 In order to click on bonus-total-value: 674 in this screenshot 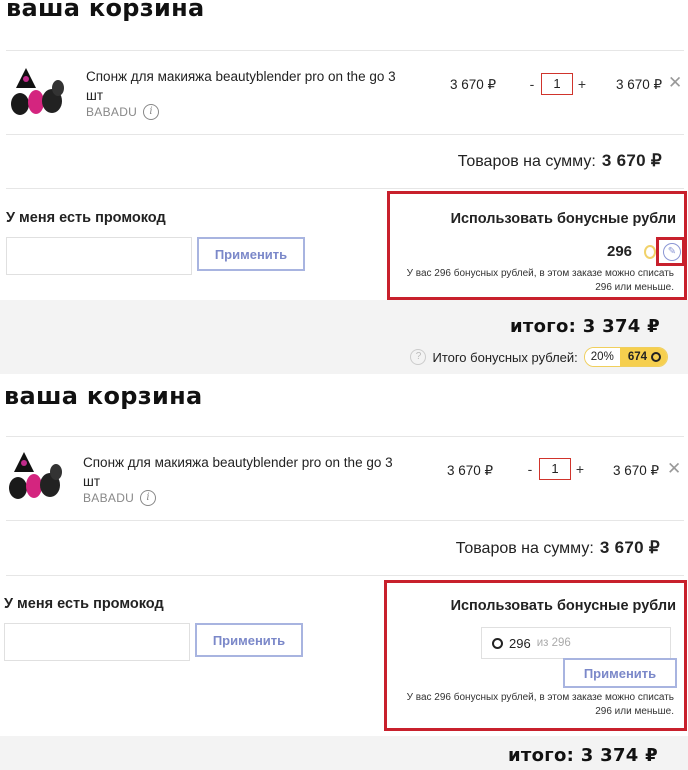, I will do `click(637, 357)`.